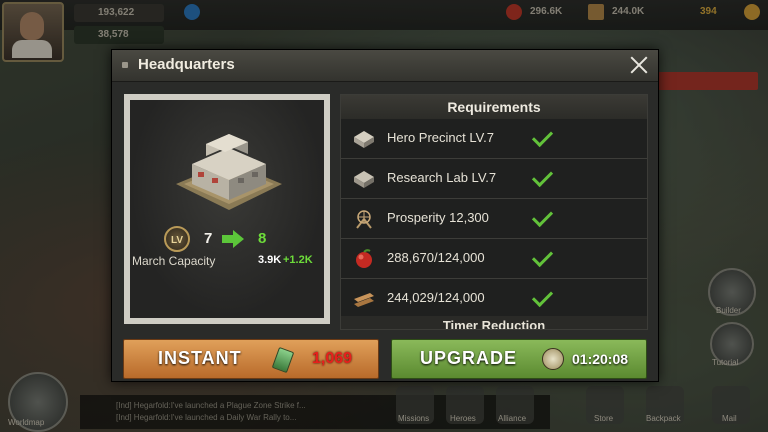 The image size is (768, 432). What do you see at coordinates (553, 359) in the screenshot?
I see `stopwatch-icon` at bounding box center [553, 359].